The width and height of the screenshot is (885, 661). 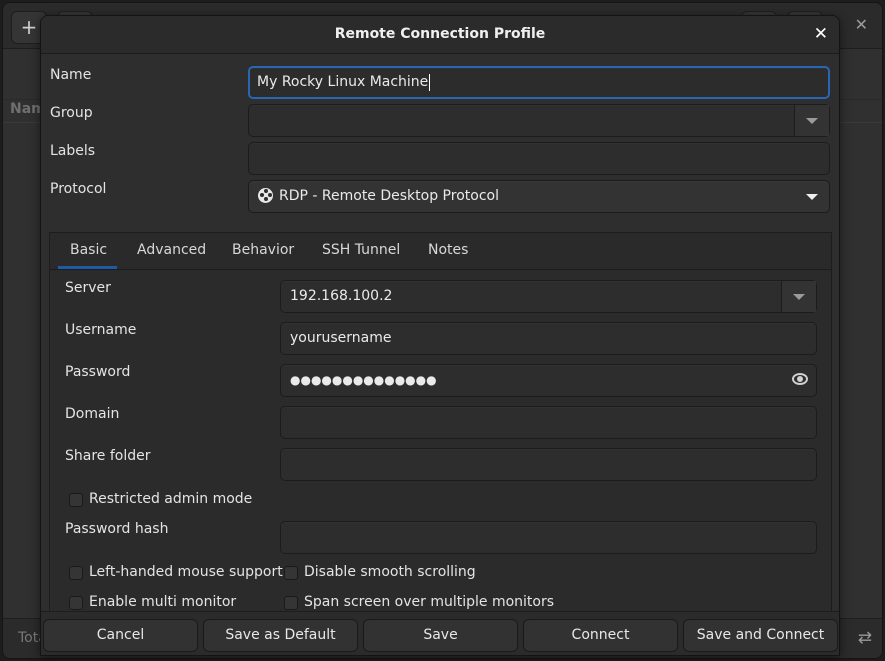 I want to click on active-tab-indicator, so click(x=87, y=267).